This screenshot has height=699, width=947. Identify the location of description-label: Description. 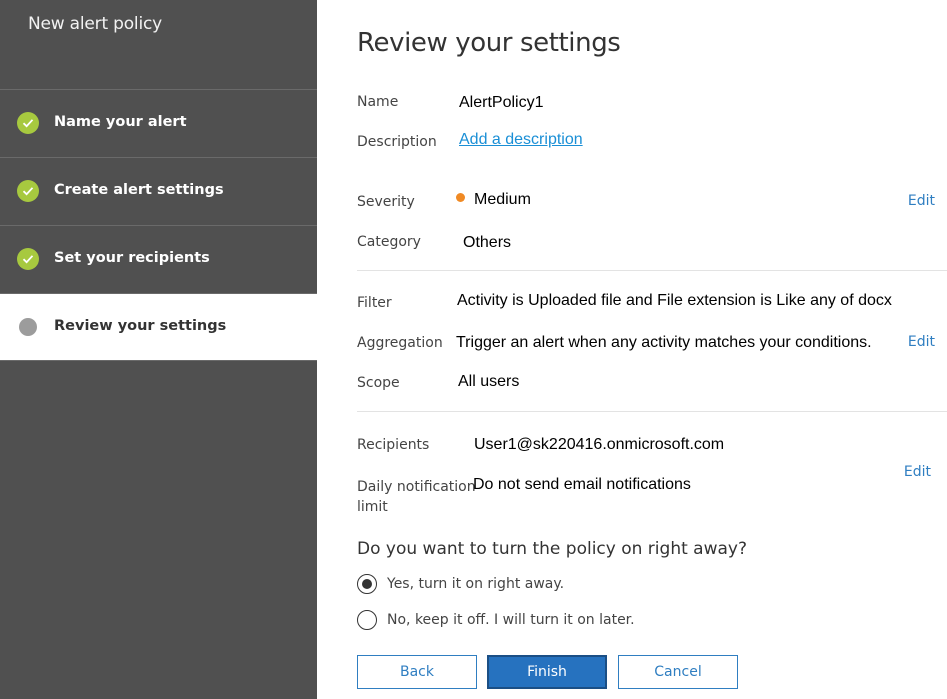
(397, 142).